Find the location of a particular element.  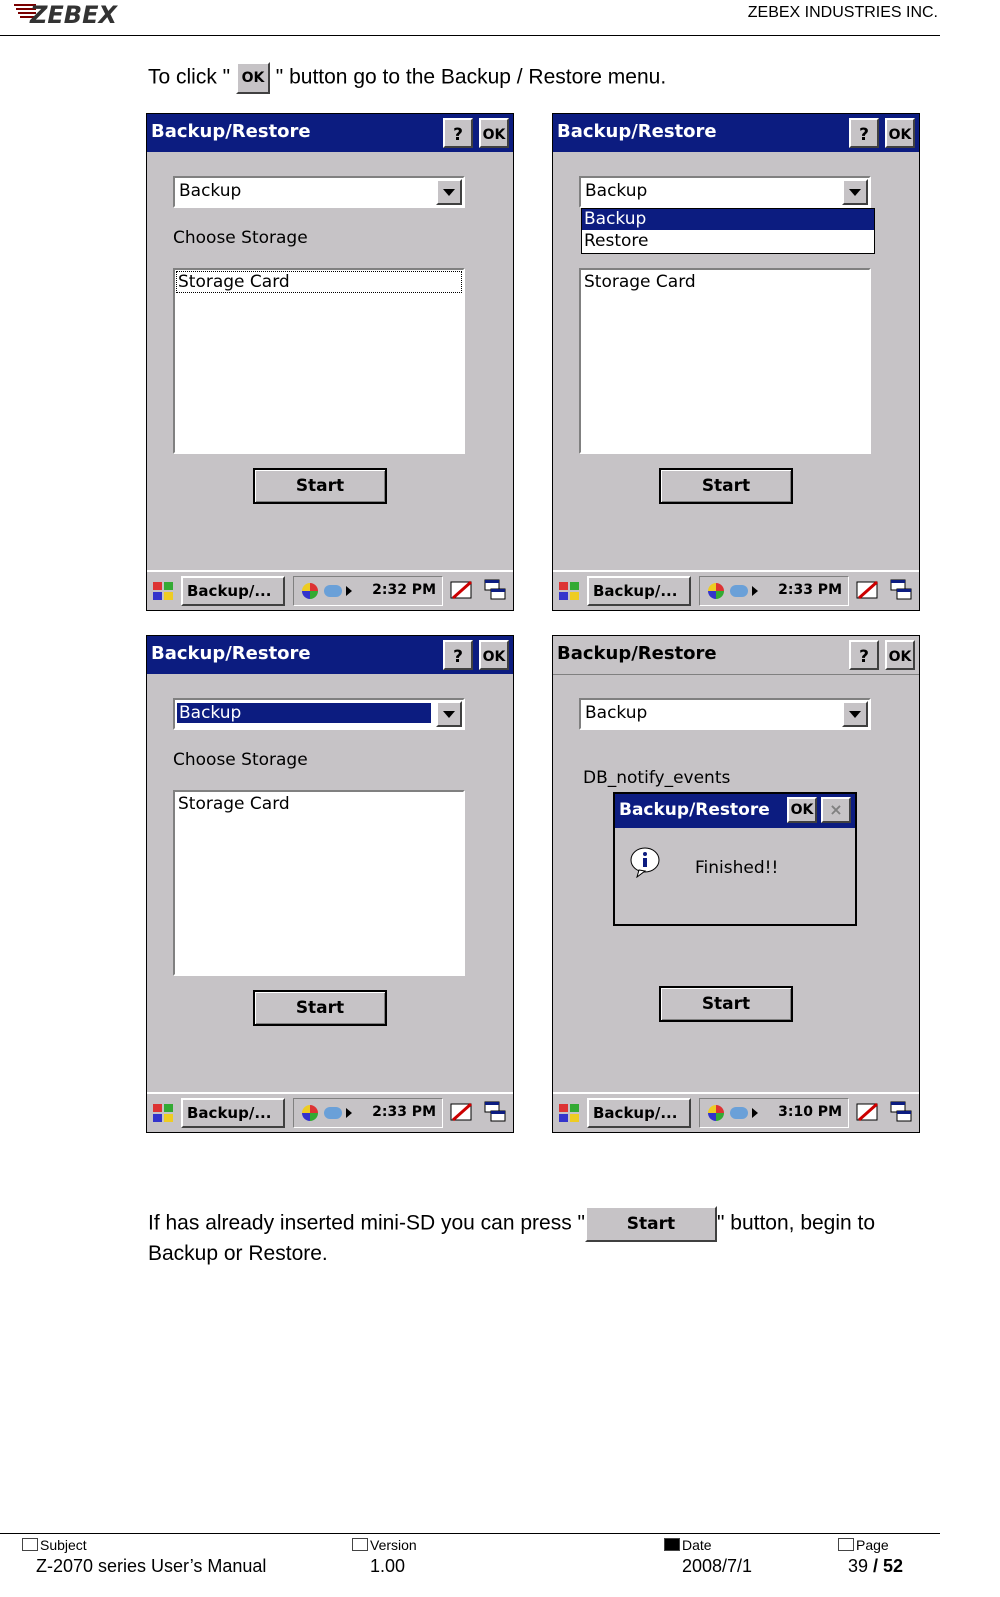

choose-storage-label: Choose Storage is located at coordinates (240, 760).